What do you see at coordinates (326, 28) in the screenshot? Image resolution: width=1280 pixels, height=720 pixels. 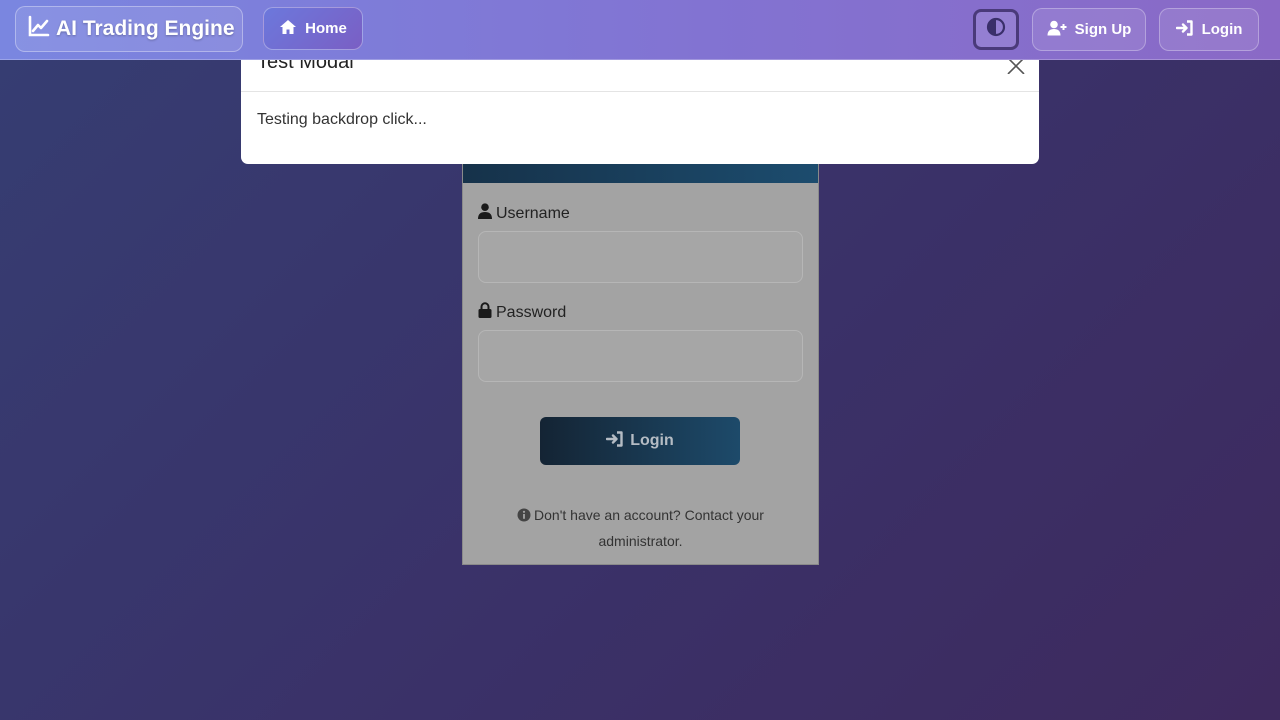 I see `home-label: Home` at bounding box center [326, 28].